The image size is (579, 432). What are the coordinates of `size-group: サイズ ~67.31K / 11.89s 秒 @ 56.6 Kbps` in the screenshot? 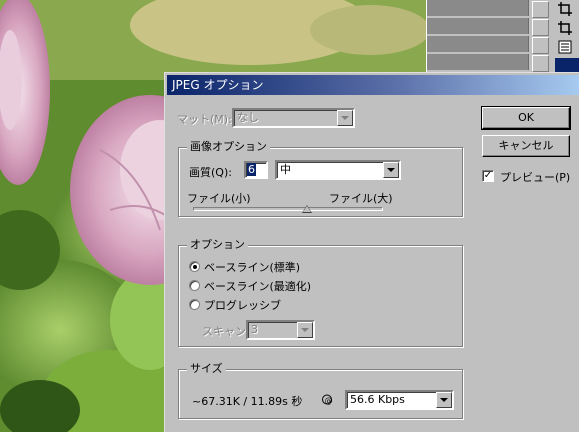 It's located at (320, 390).